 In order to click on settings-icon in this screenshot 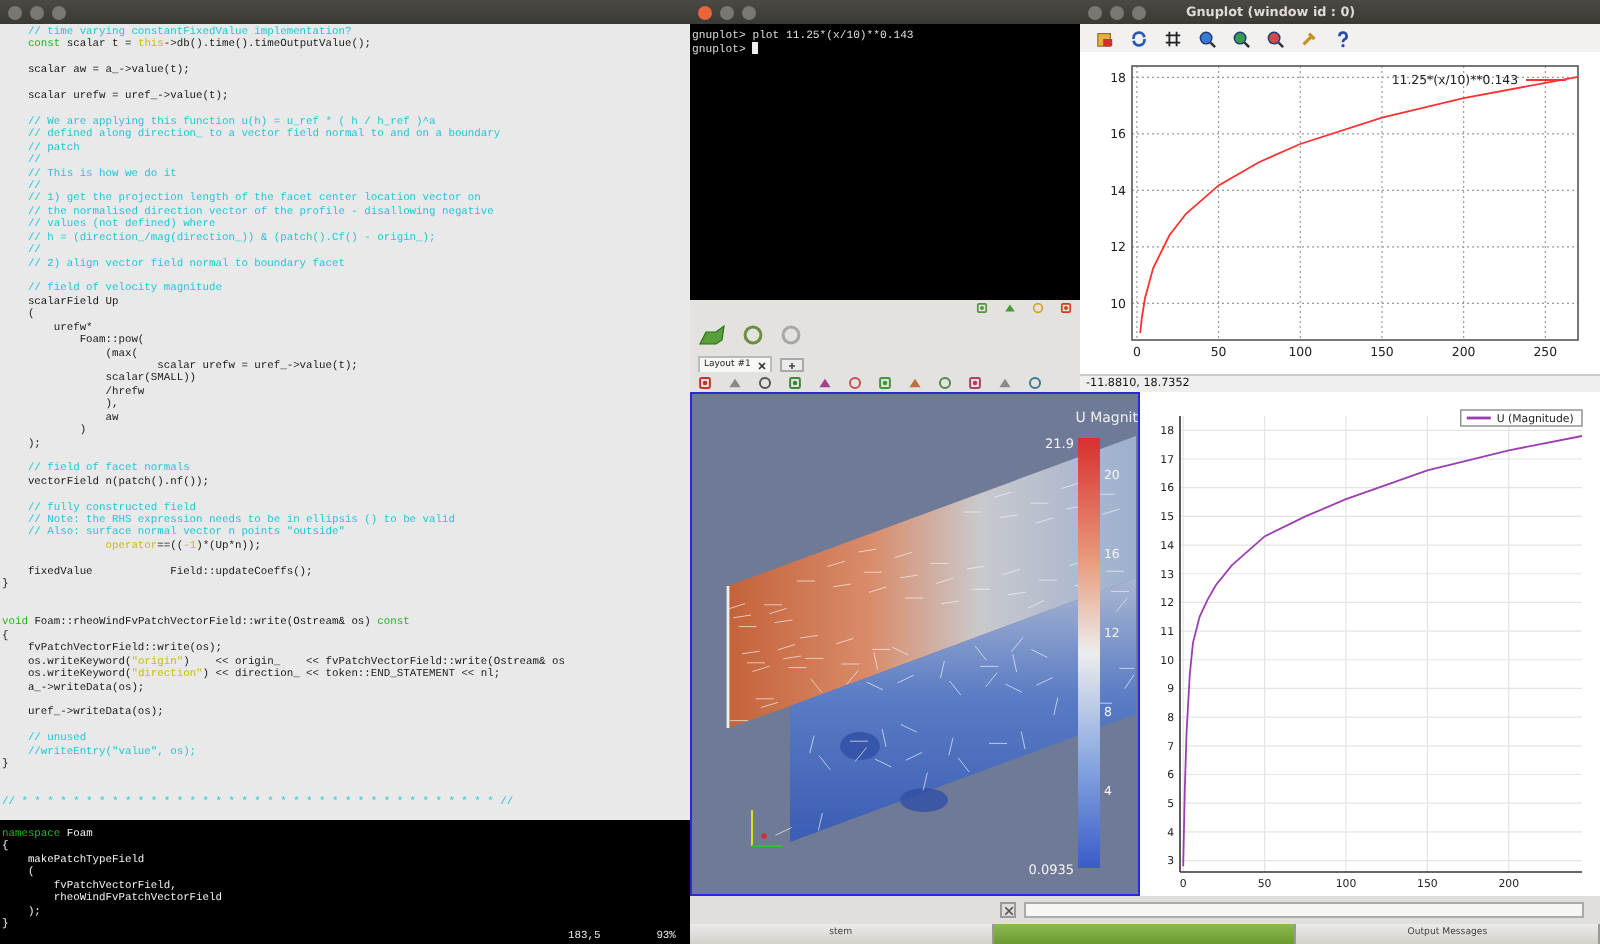, I will do `click(1309, 38)`.